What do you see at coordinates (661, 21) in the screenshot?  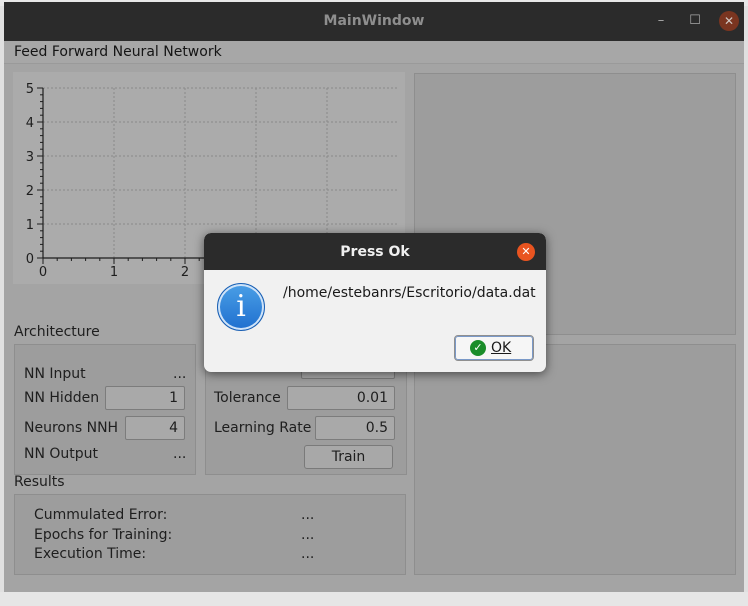 I see `minimize-button: –` at bounding box center [661, 21].